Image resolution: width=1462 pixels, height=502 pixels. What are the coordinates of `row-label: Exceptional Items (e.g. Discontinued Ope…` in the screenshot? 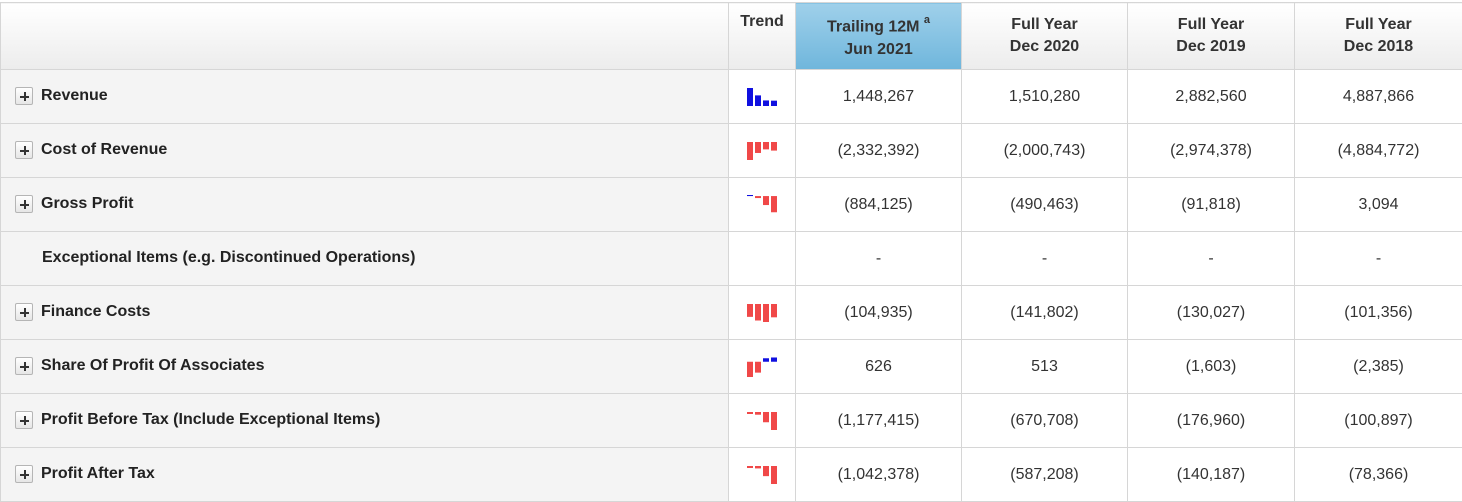 It's located at (229, 258).